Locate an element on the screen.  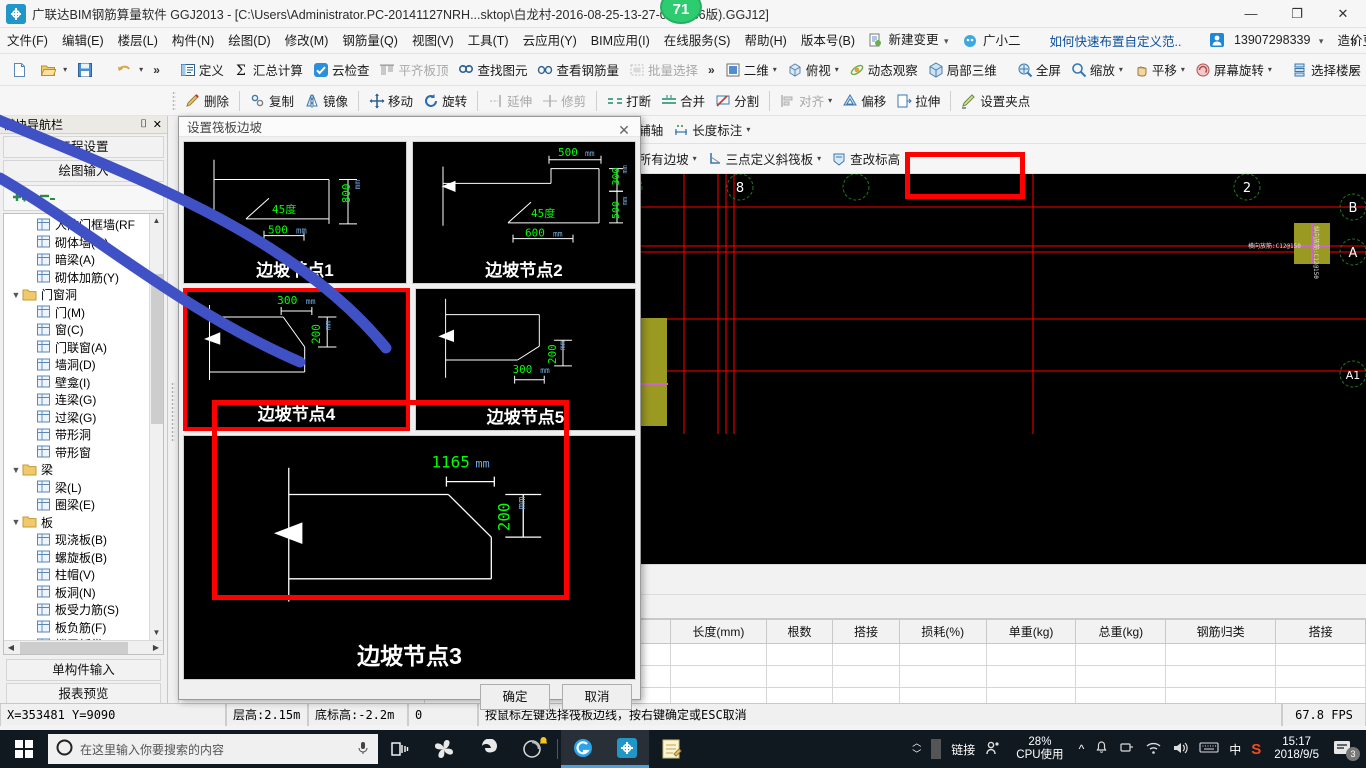
tree-item-17: ▼ 板 is located at coordinates (77, 523).